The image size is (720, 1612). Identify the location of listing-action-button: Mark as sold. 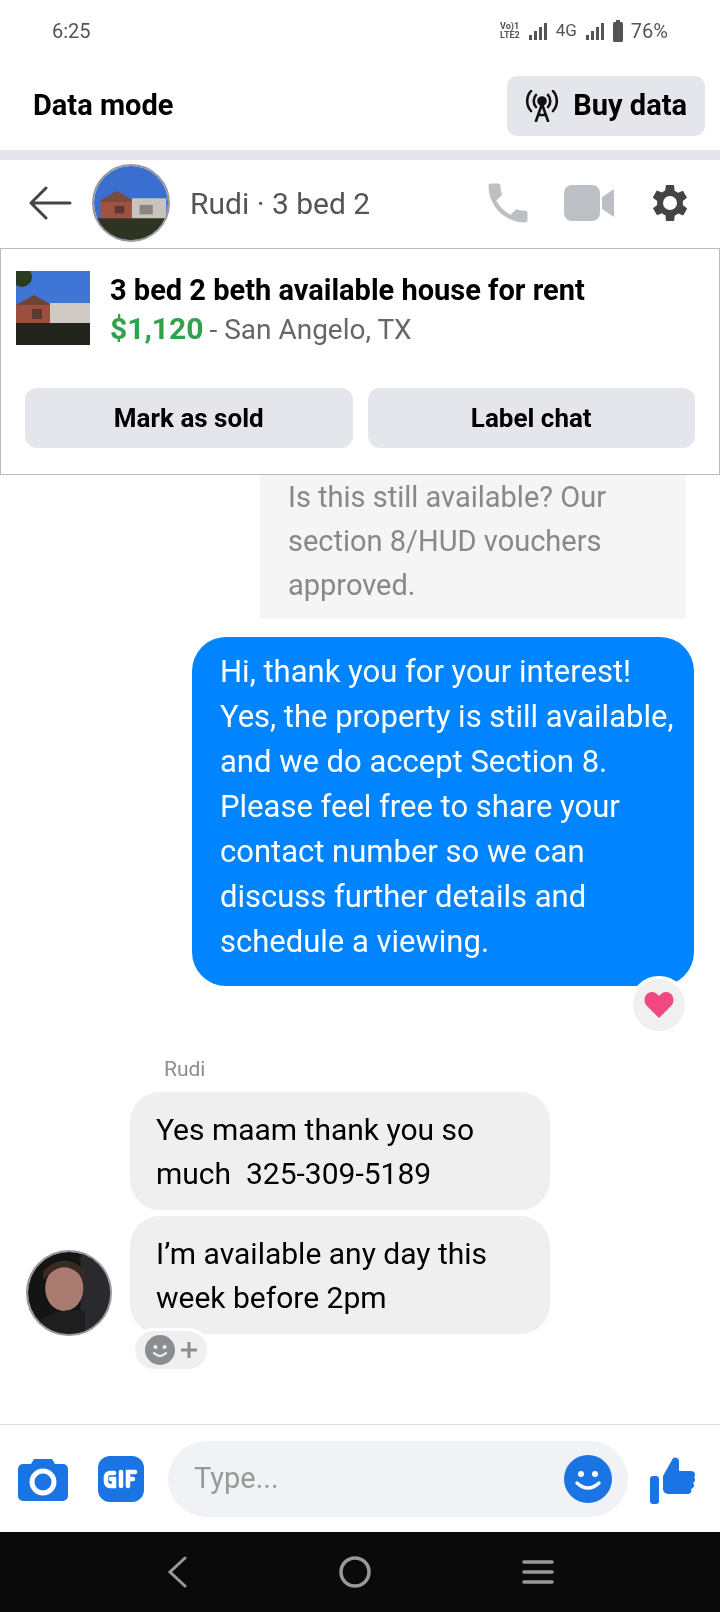
(189, 418).